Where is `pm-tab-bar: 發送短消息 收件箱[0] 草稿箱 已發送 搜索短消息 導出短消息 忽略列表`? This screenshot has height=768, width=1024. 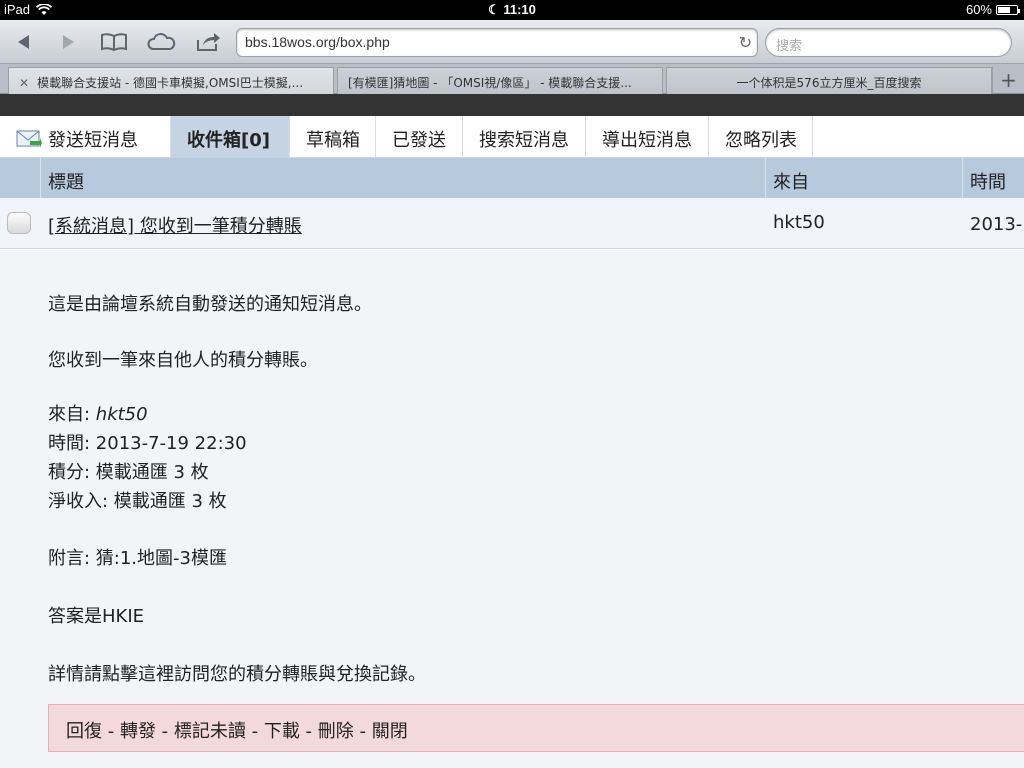
pm-tab-bar: 發送短消息 收件箱[0] 草稿箱 已發送 搜索短消息 導出短消息 忽略列表 is located at coordinates (512, 137).